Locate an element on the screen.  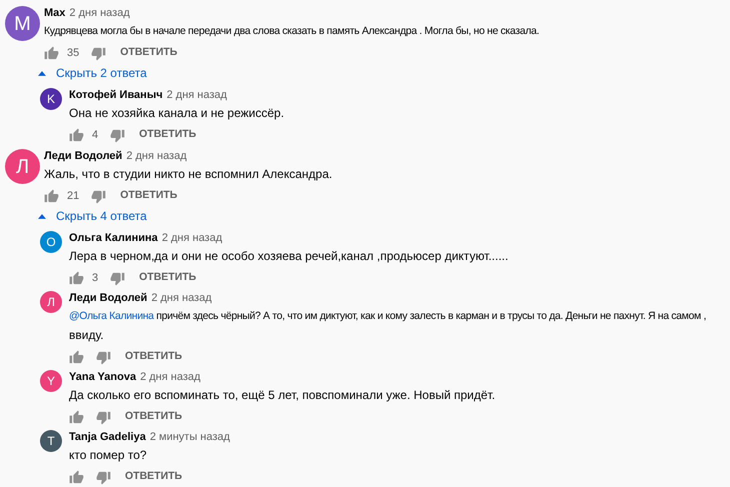
author-name: Yana Yanova is located at coordinates (102, 377).